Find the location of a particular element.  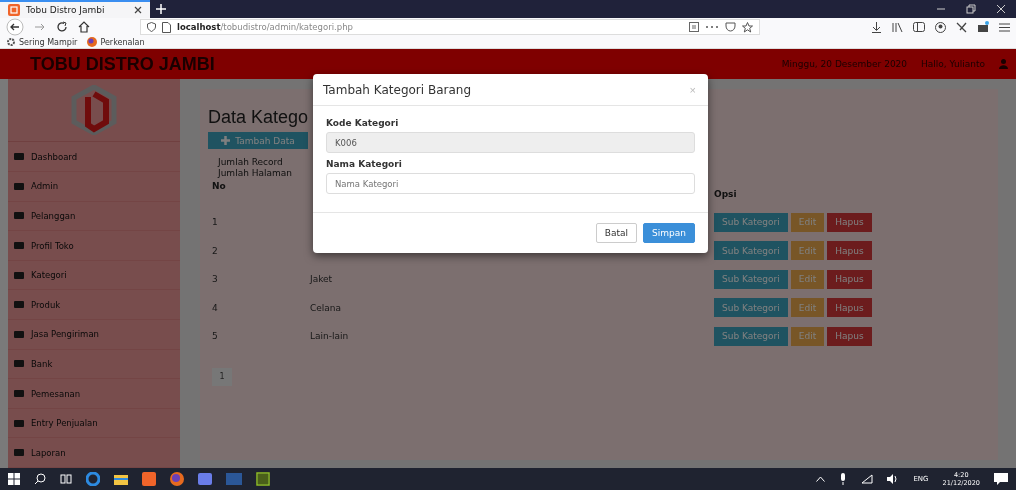

date-text: Minggu, 20 Desember 2020 is located at coordinates (844, 64).